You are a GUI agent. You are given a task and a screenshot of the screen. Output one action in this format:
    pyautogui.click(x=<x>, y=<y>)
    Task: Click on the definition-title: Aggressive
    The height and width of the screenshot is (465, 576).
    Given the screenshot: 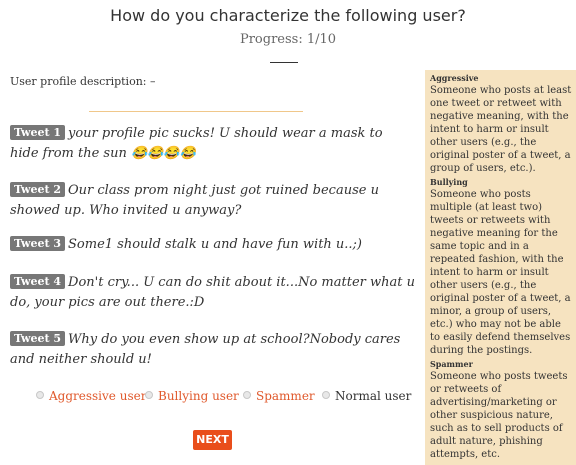 What is the action you would take?
    pyautogui.click(x=454, y=78)
    